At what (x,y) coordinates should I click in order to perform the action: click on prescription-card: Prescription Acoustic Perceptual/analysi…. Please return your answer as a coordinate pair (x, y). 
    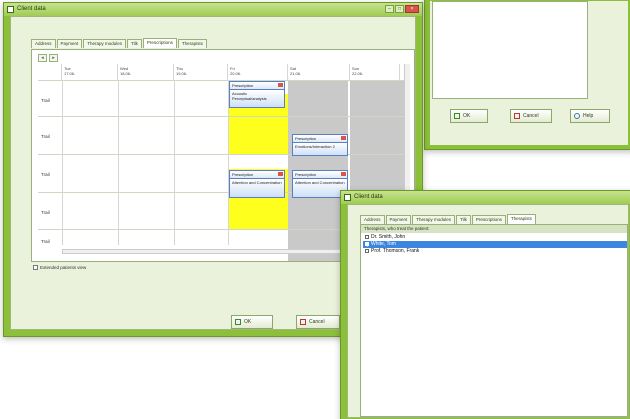
    Looking at the image, I should click on (257, 94).